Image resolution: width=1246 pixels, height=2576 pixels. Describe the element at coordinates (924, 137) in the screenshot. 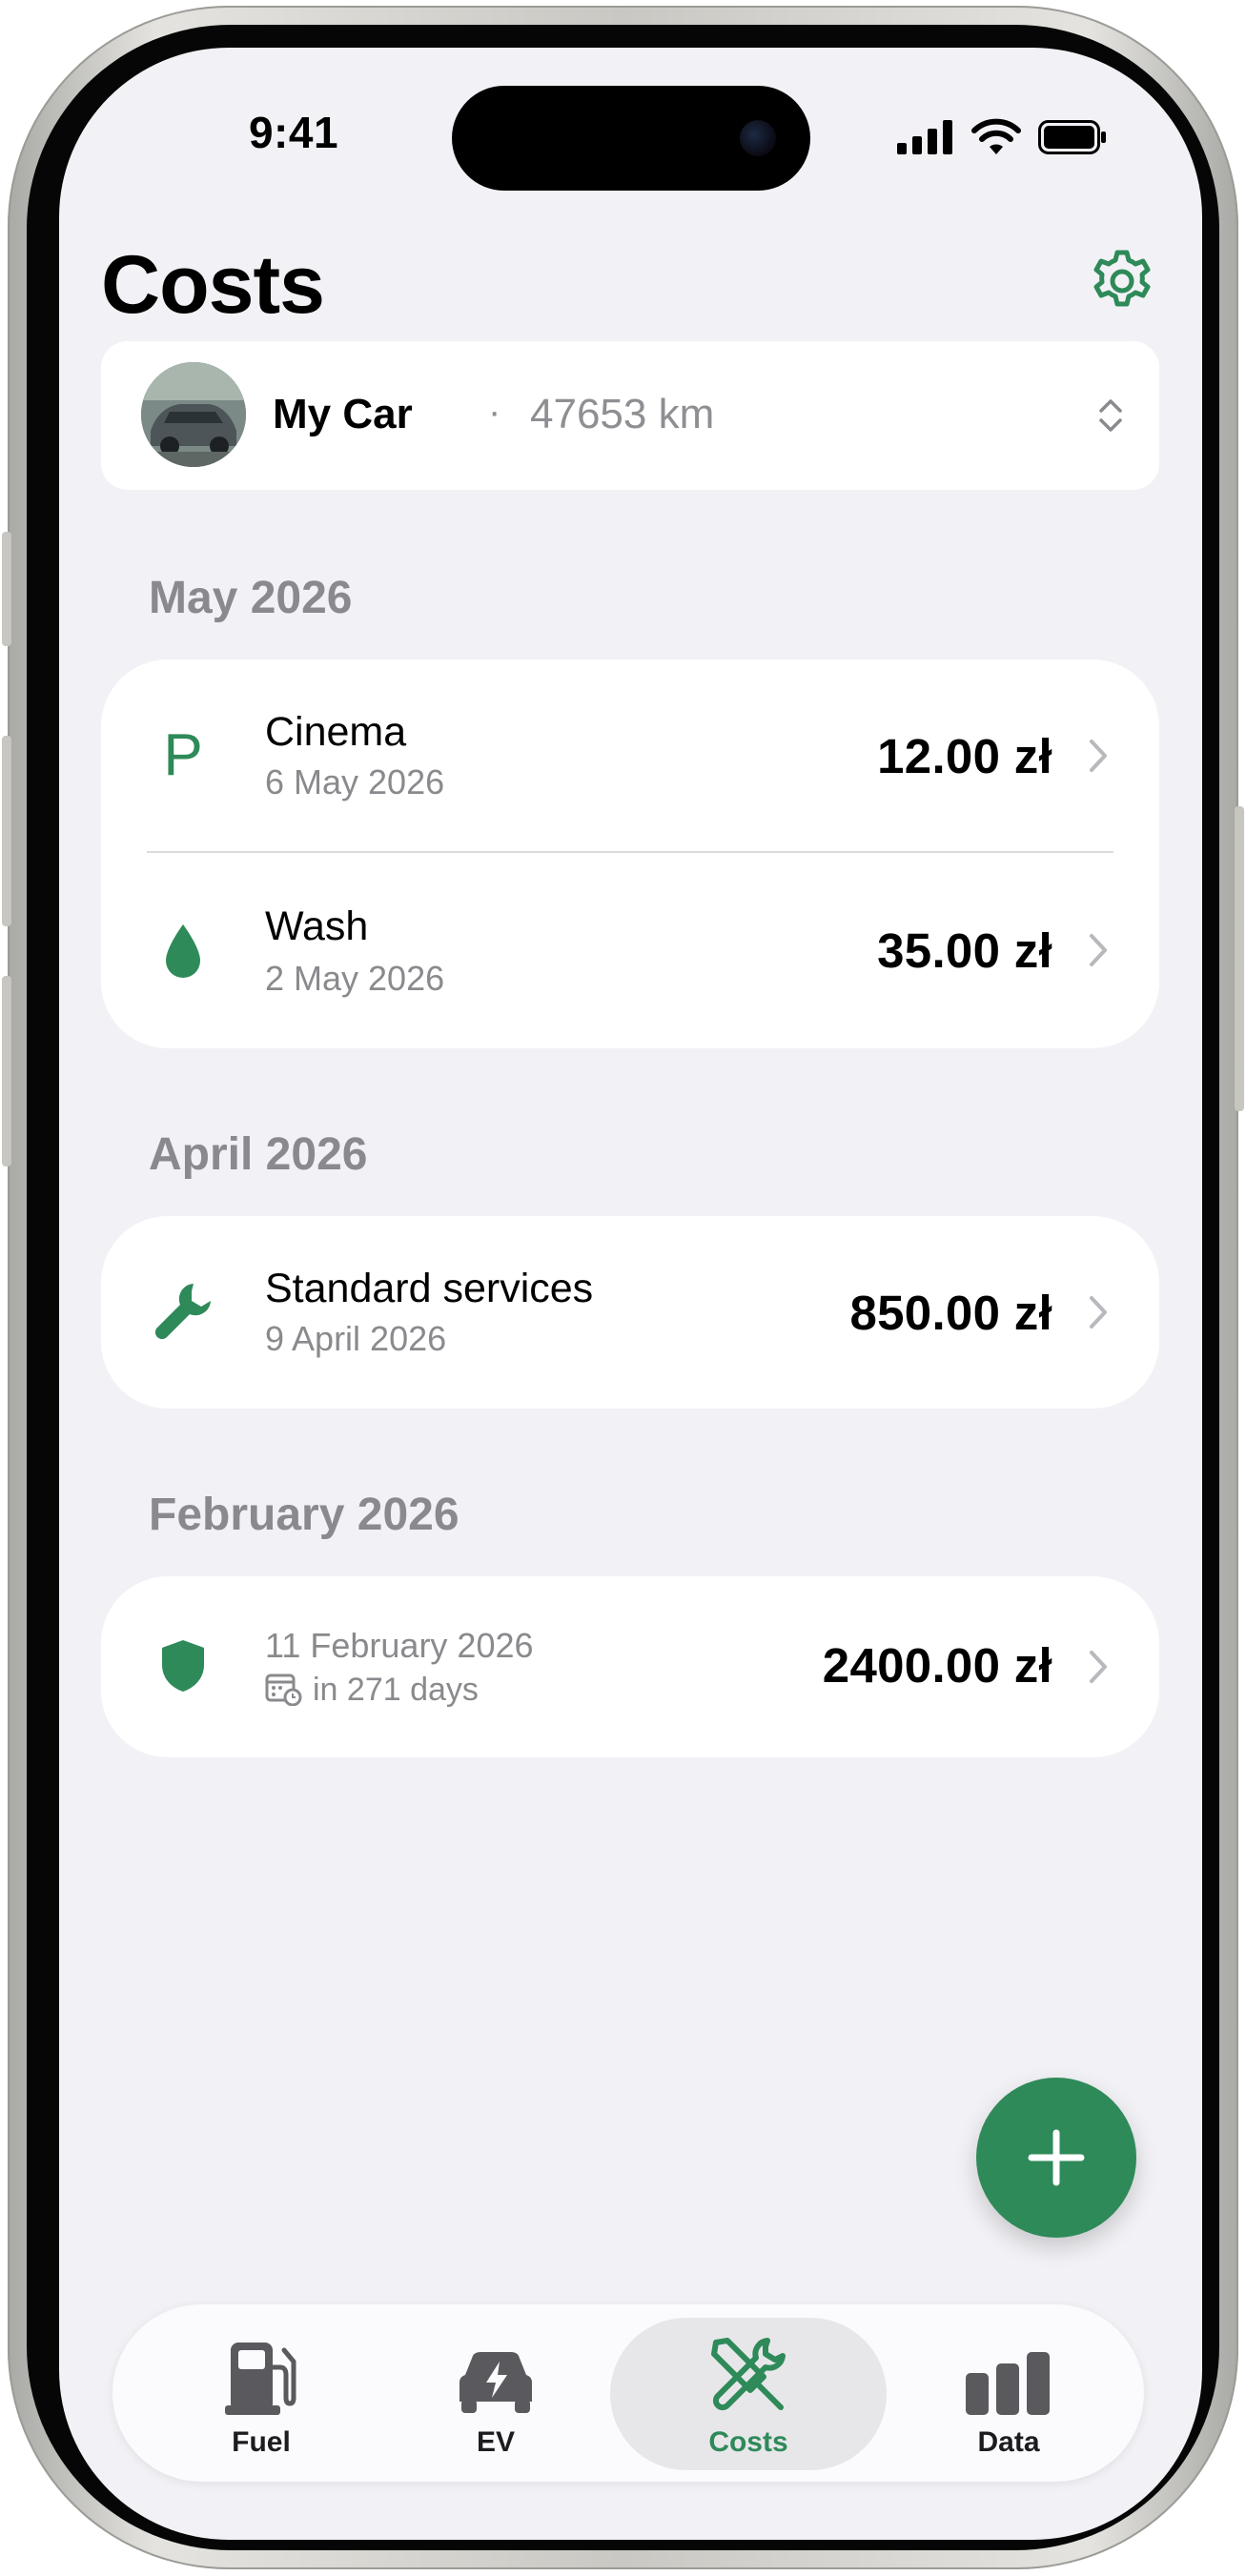

I see `cellular-signal-icon` at that location.